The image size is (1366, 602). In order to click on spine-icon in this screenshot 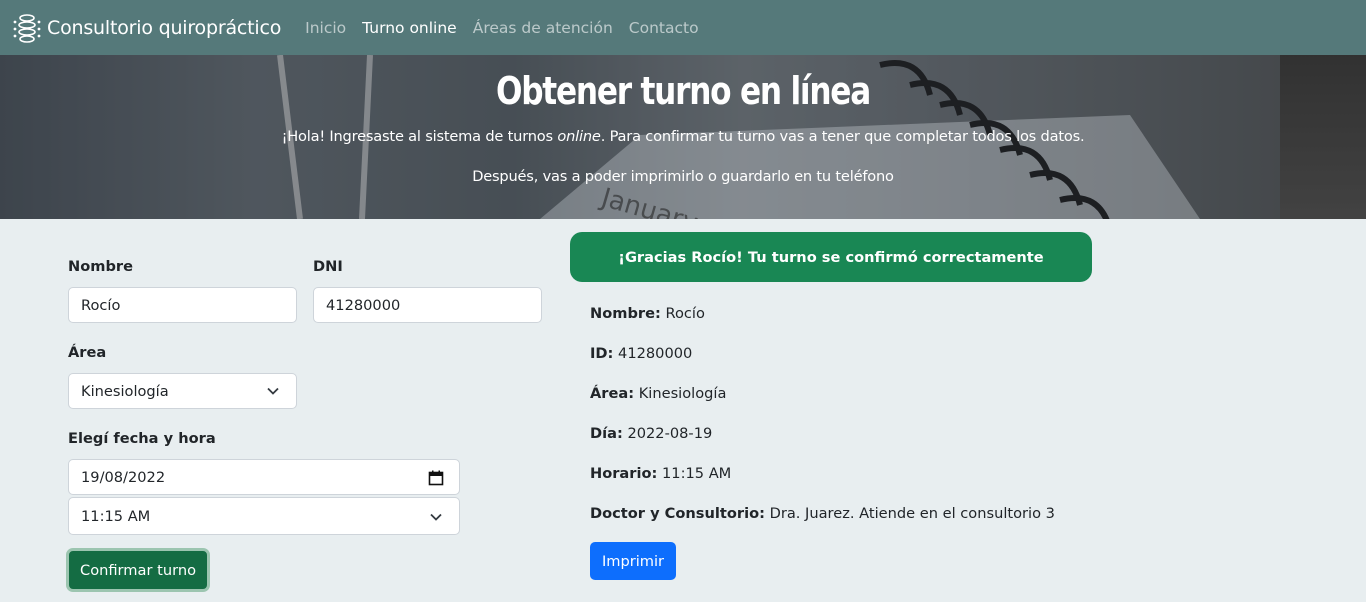, I will do `click(27, 28)`.